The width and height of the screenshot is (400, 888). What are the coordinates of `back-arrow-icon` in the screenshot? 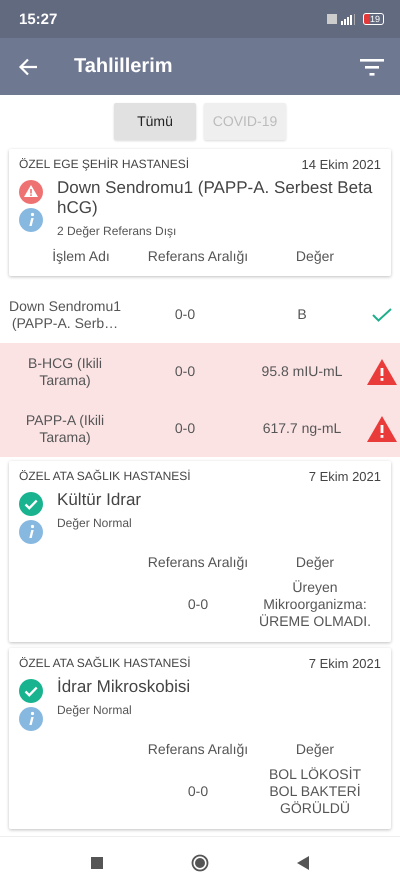 It's located at (28, 67).